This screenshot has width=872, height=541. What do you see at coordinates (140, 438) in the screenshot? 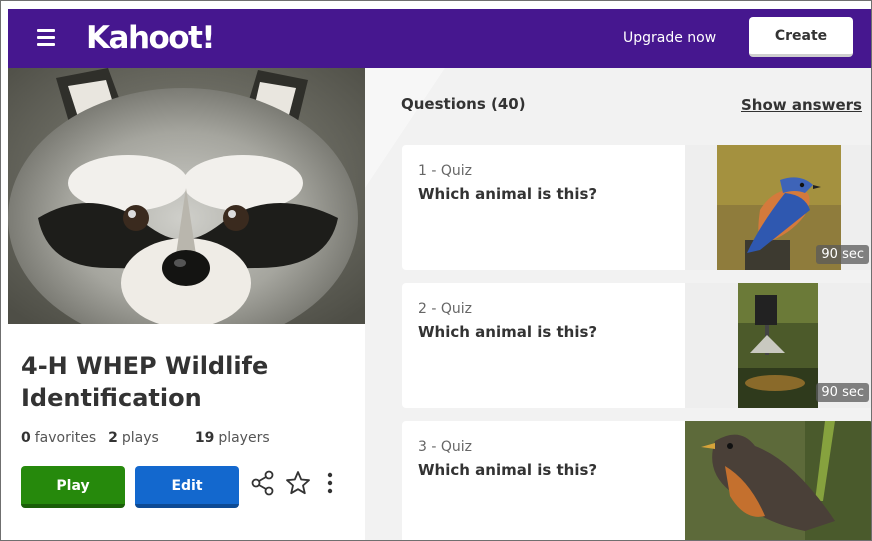
I see `plays-label: plays` at bounding box center [140, 438].